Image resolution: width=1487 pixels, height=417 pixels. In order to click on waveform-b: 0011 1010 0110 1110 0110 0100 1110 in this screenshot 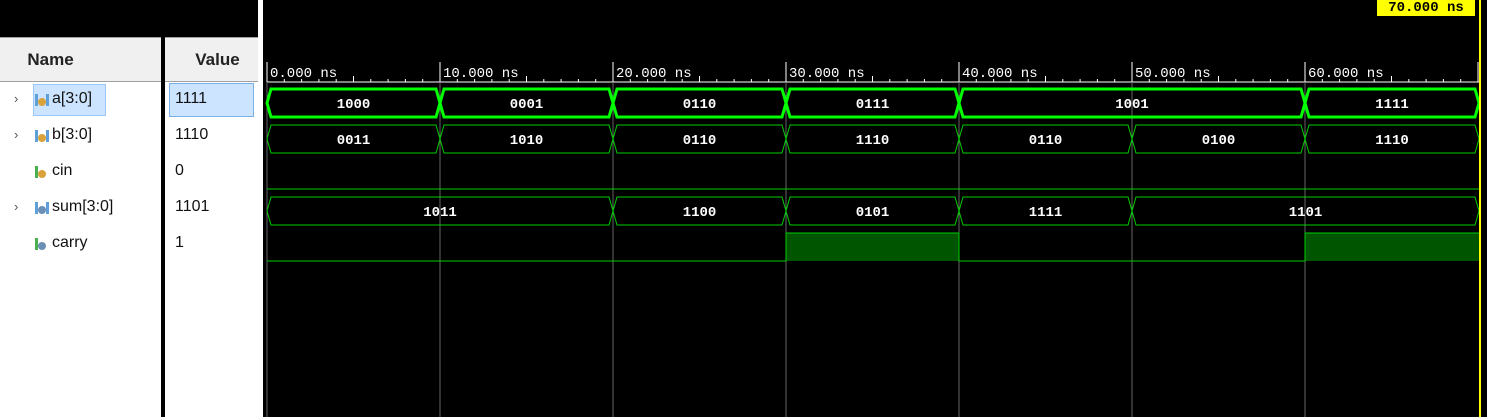, I will do `click(873, 139)`.